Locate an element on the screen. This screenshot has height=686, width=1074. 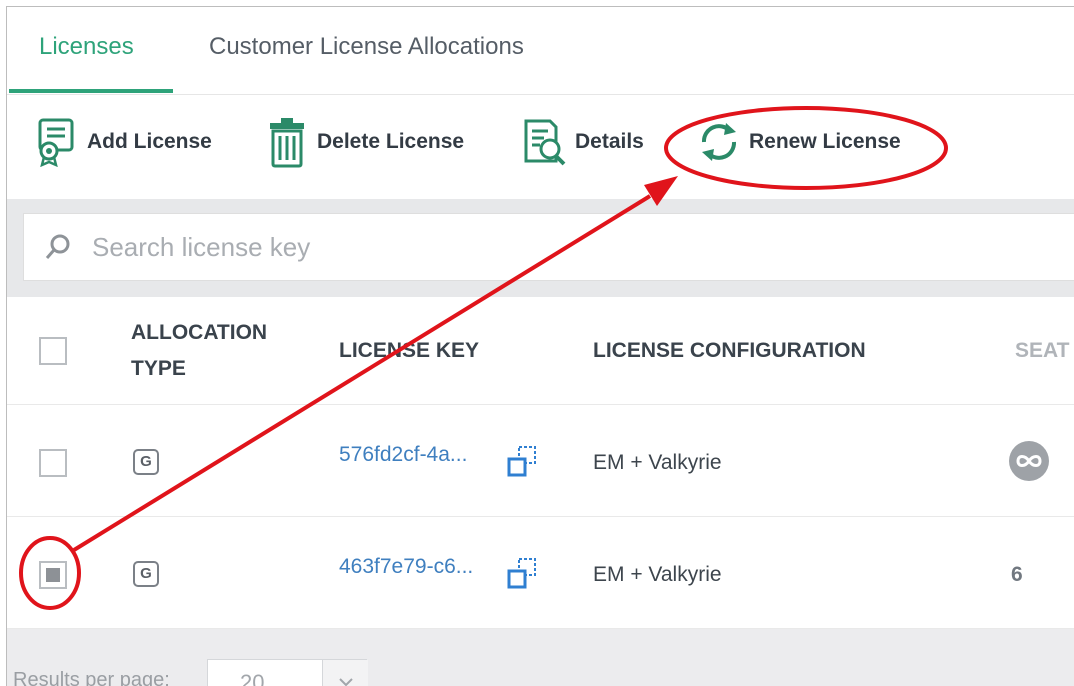
search-box is located at coordinates (548, 247).